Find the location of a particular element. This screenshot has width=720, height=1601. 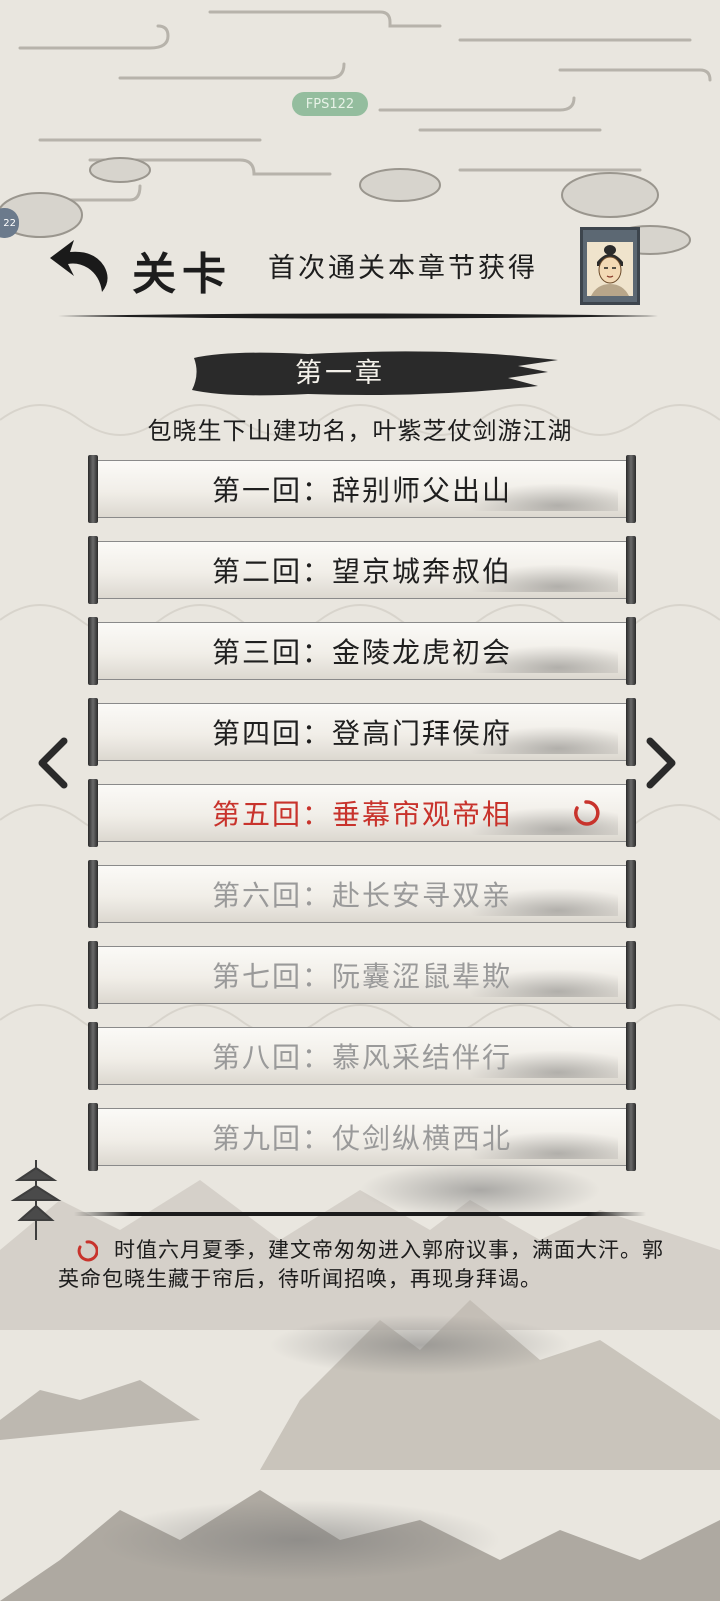

chapter-title: 第一章 is located at coordinates (340, 373).